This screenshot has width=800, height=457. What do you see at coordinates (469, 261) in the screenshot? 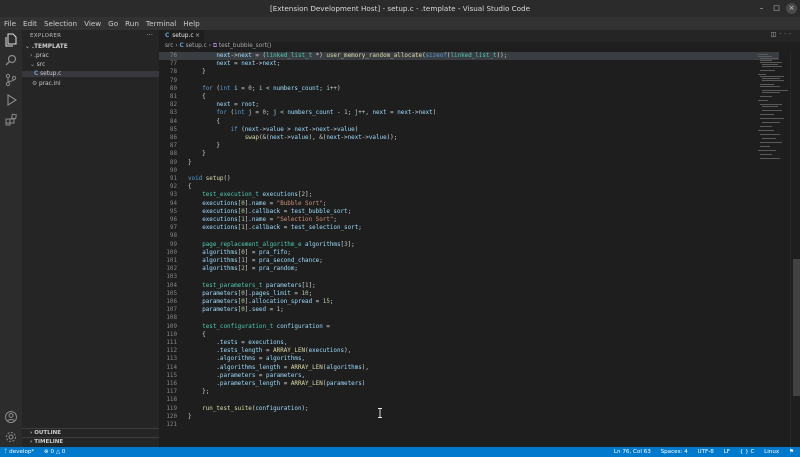
I see `code-line: 101 algorithms[1] = pra_second_chance;` at bounding box center [469, 261].